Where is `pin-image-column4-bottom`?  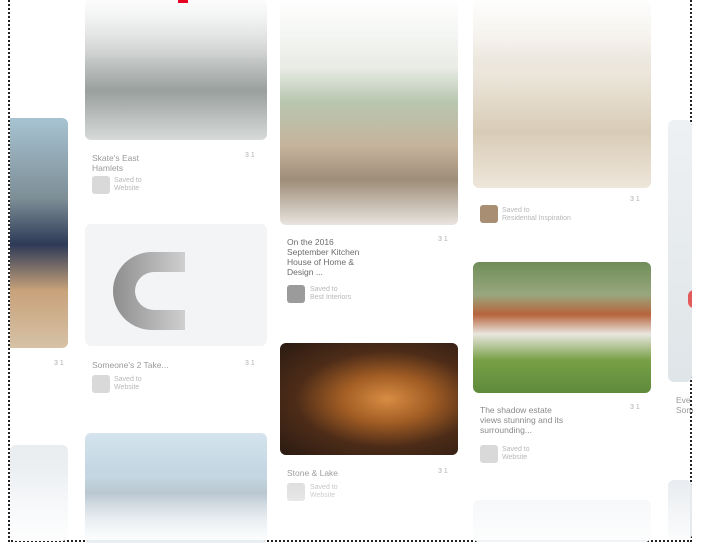
pin-image-column4-bottom is located at coordinates (562, 521).